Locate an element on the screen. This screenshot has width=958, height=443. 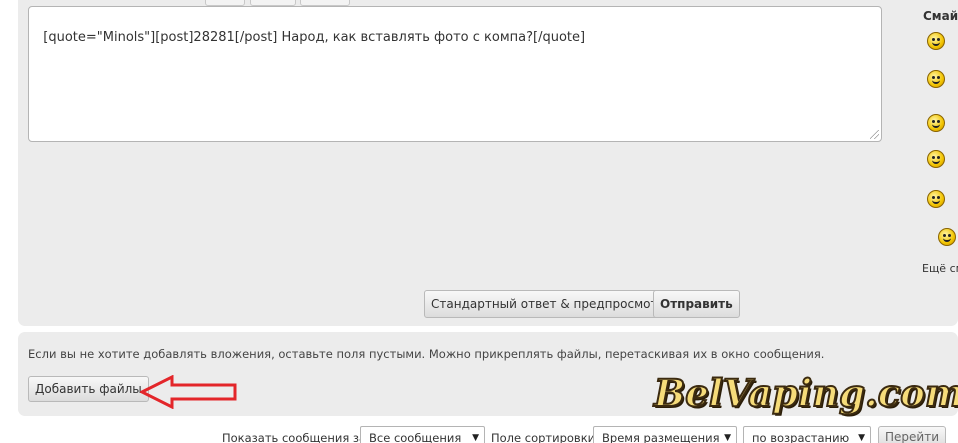
sort-field-label: Поле сортировки is located at coordinates (543, 437).